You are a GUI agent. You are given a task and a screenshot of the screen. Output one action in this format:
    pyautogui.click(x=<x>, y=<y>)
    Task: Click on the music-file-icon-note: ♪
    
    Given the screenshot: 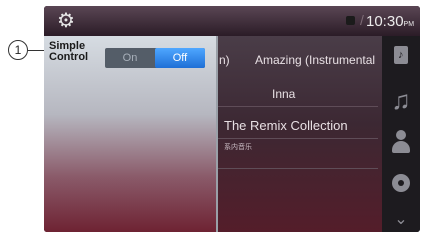 What is the action you would take?
    pyautogui.click(x=401, y=55)
    